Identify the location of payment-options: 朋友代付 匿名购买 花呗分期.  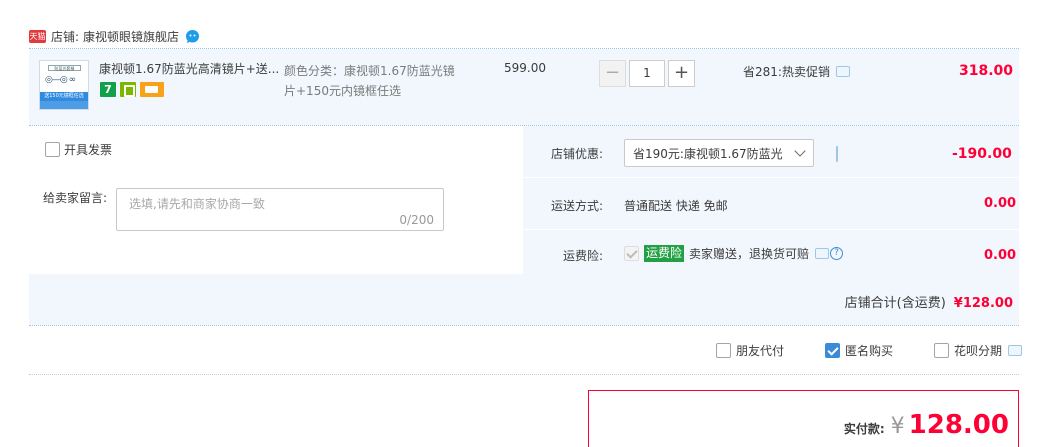
(869, 350).